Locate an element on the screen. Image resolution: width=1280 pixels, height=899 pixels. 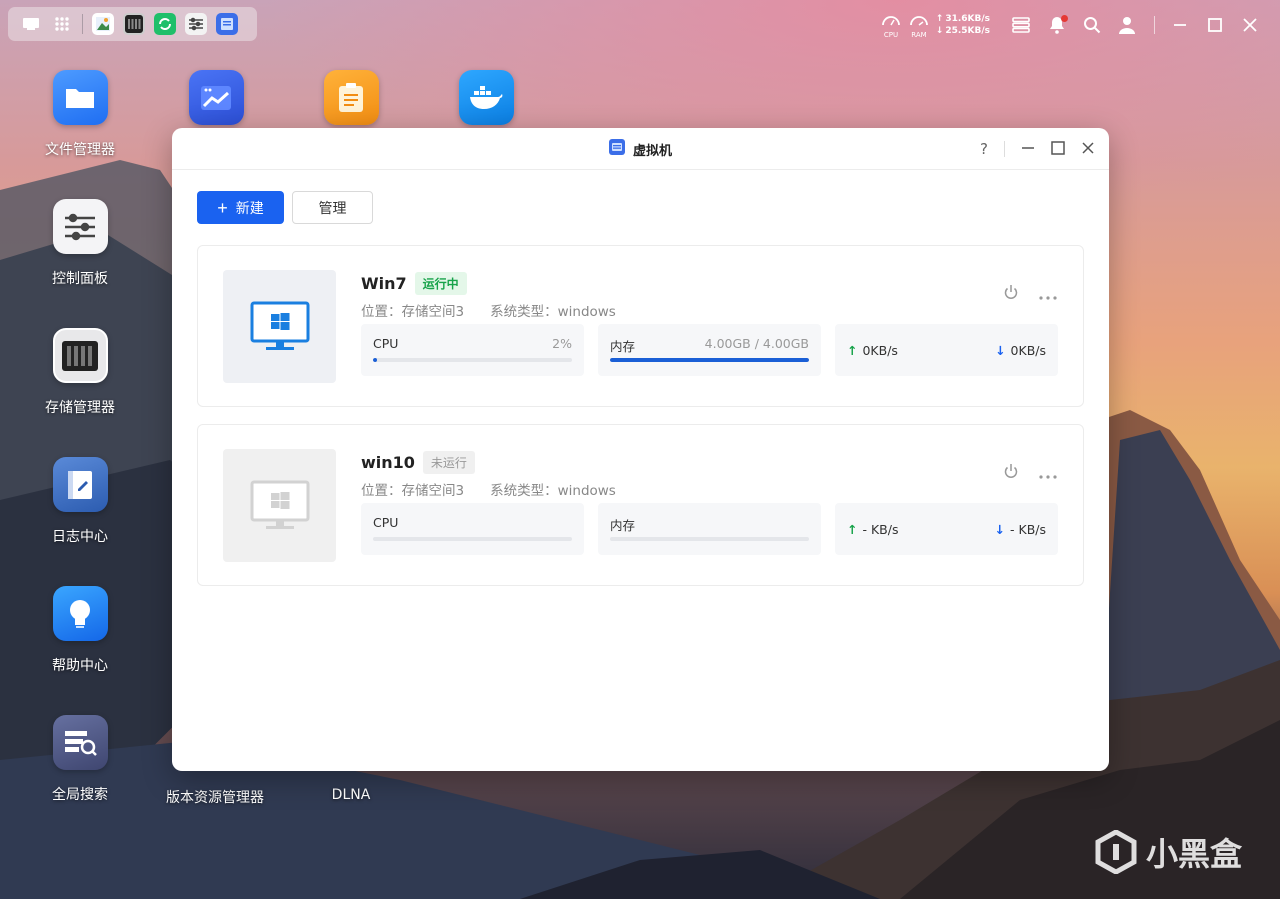
top-dock is located at coordinates (132, 24).